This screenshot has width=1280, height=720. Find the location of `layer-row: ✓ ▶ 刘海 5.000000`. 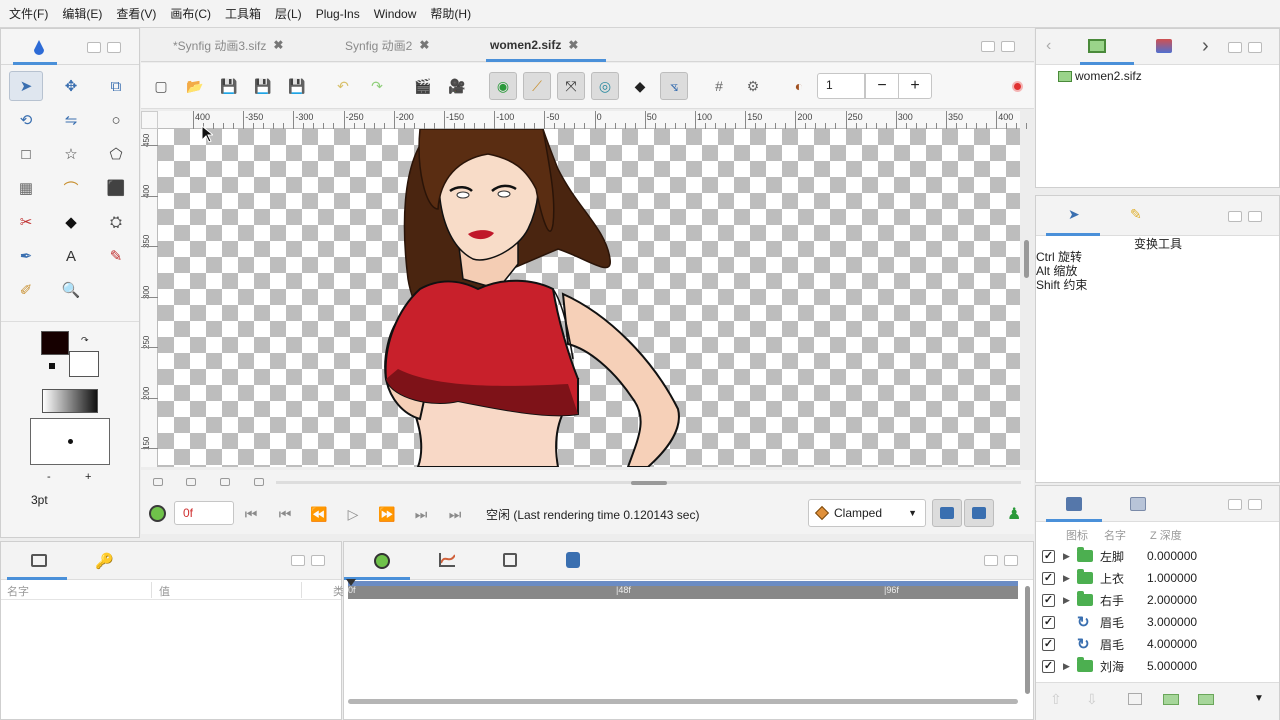

layer-row: ✓ ▶ 刘海 5.000000 is located at coordinates (1157, 666).